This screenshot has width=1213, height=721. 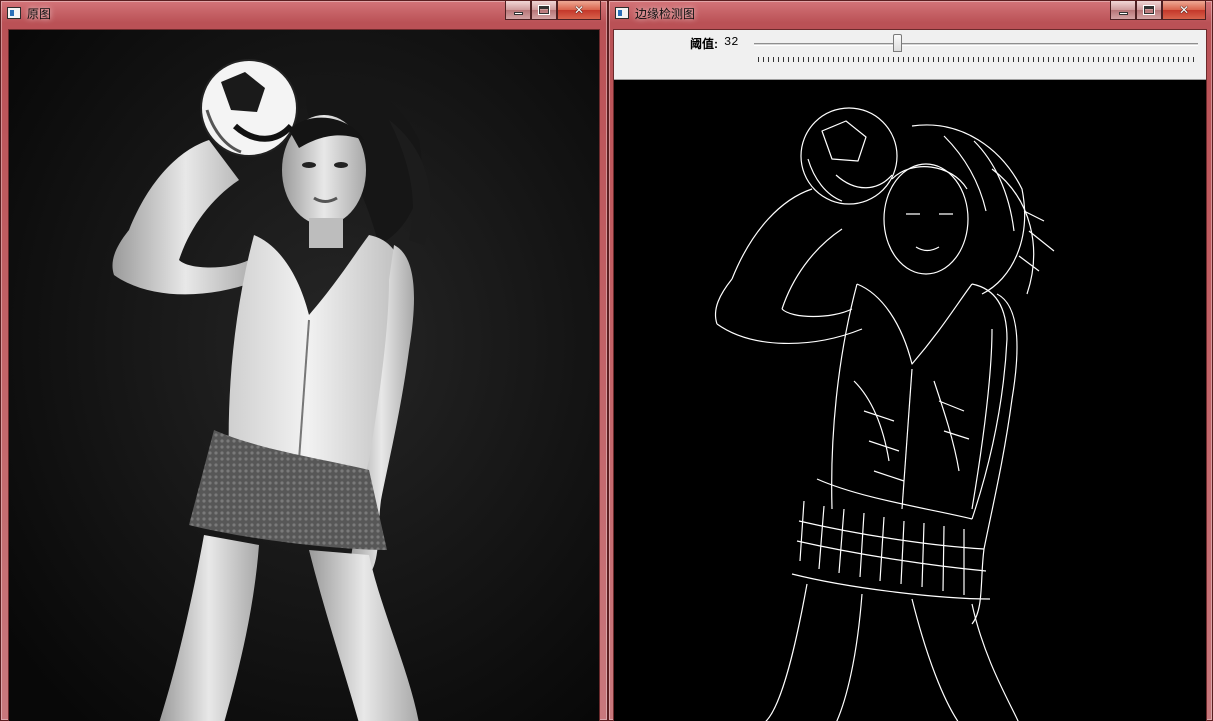 I want to click on trackbar-track, so click(x=976, y=44).